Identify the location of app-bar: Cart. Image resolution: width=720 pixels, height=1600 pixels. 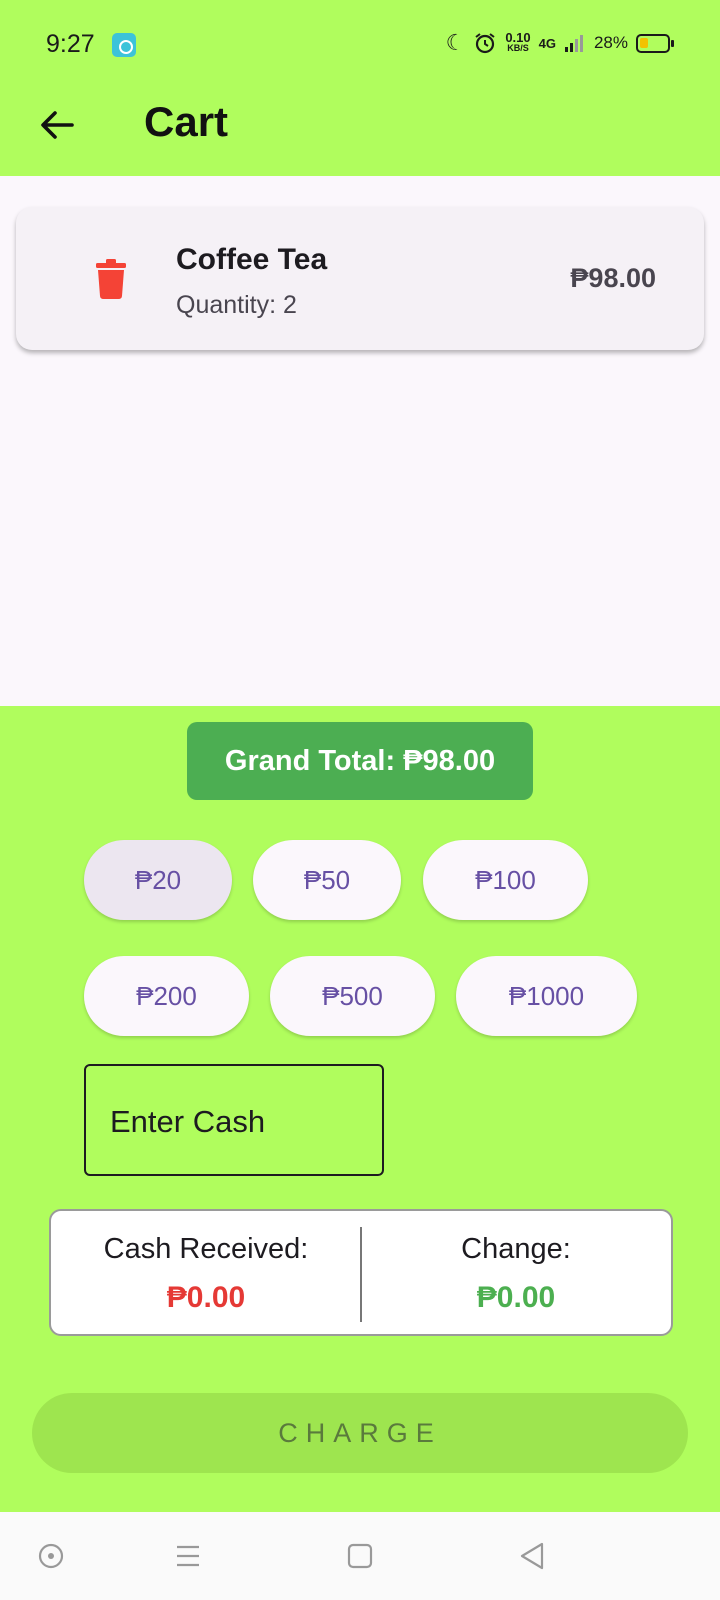
(360, 132).